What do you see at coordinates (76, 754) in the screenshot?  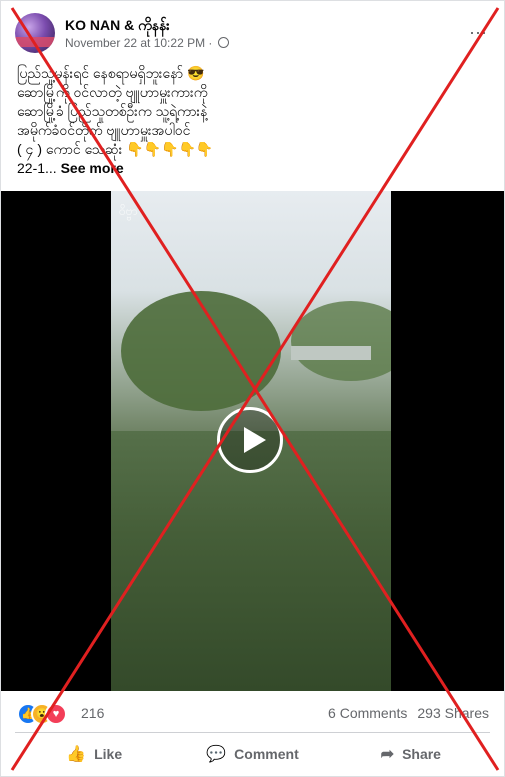 I see `thumbs-up-icon: 👍` at bounding box center [76, 754].